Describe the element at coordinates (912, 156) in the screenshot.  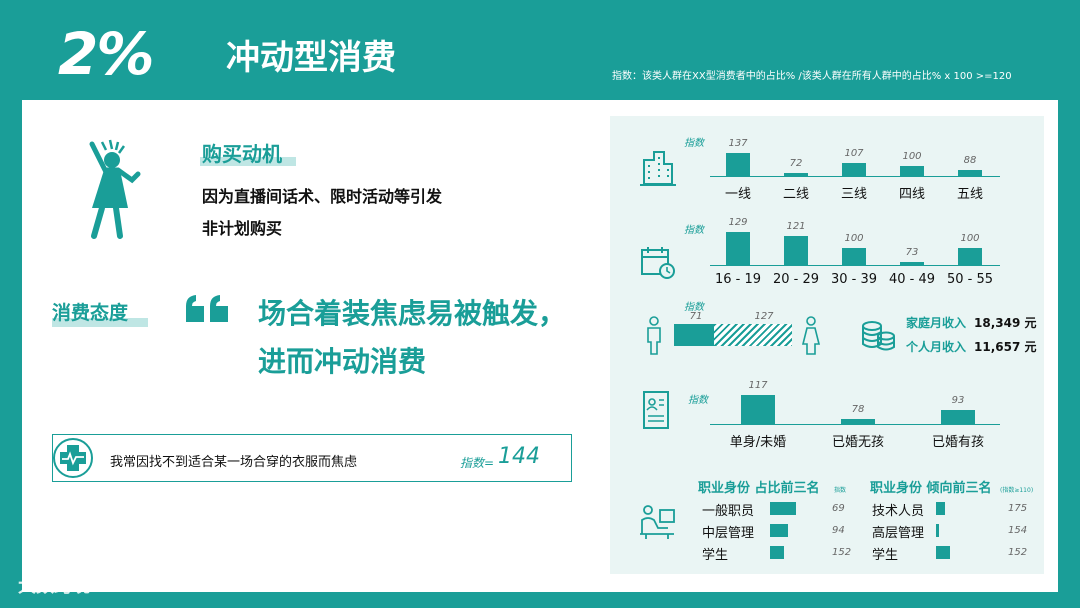
I see `city-value-label: 100` at that location.